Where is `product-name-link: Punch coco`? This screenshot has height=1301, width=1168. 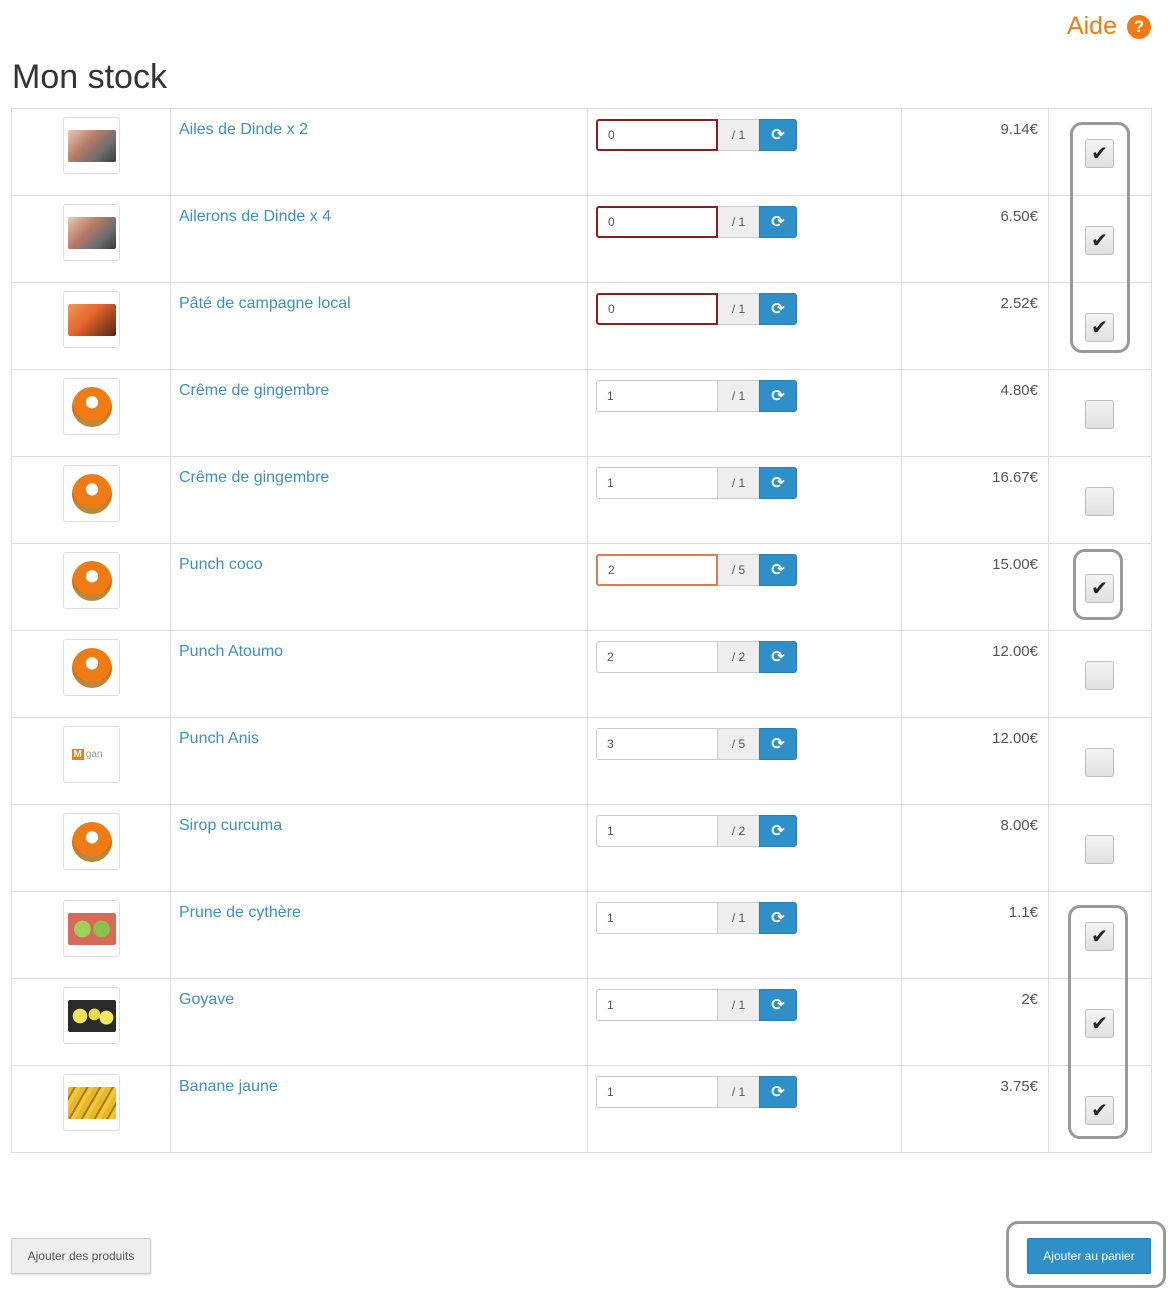
product-name-link: Punch coco is located at coordinates (221, 565).